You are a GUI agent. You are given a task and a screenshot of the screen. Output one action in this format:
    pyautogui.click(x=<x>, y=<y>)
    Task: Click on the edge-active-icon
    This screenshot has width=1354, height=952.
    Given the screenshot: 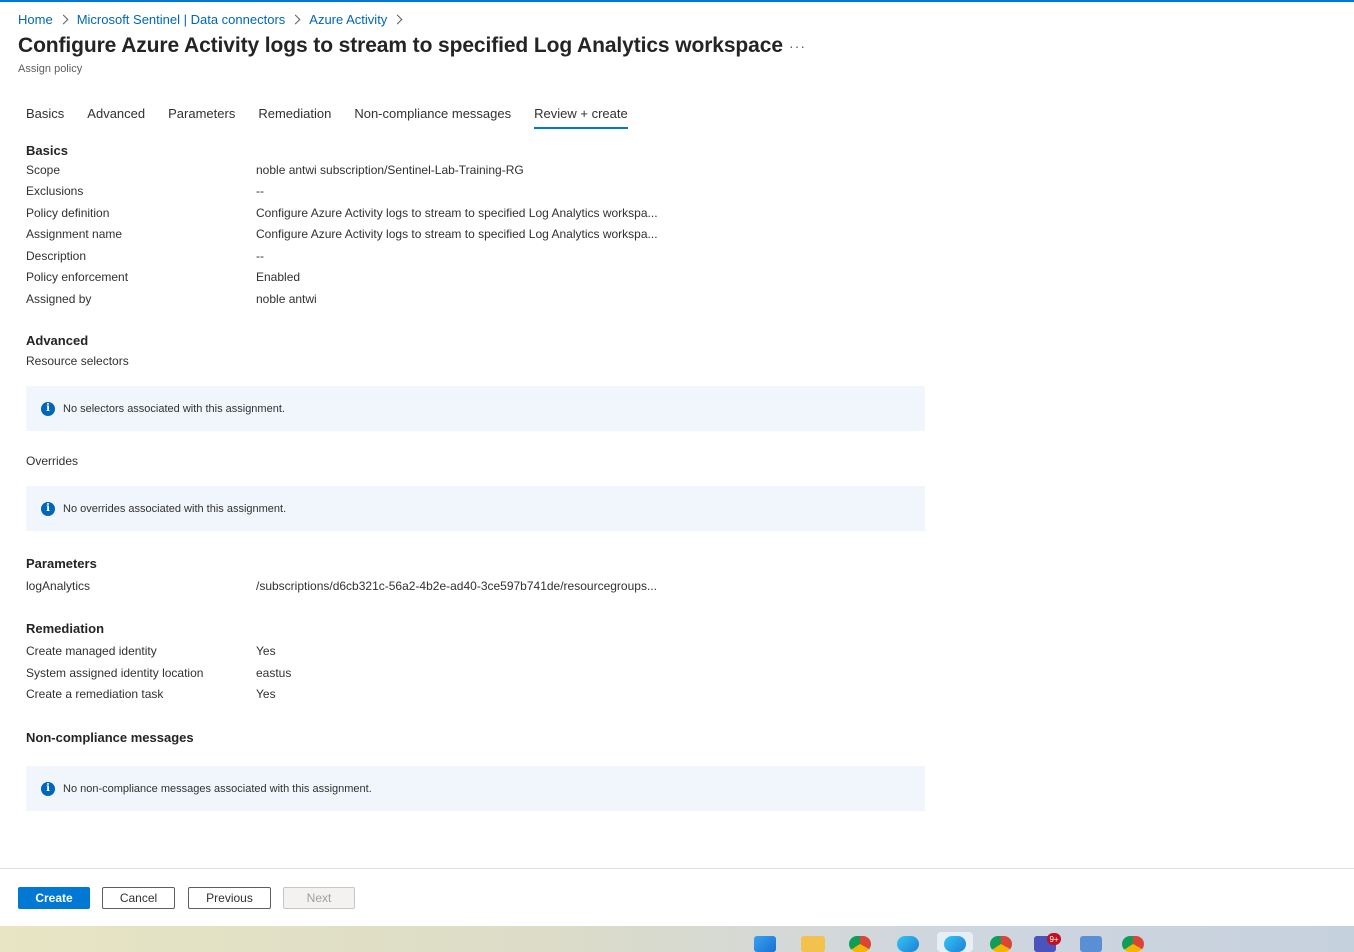 What is the action you would take?
    pyautogui.click(x=955, y=944)
    